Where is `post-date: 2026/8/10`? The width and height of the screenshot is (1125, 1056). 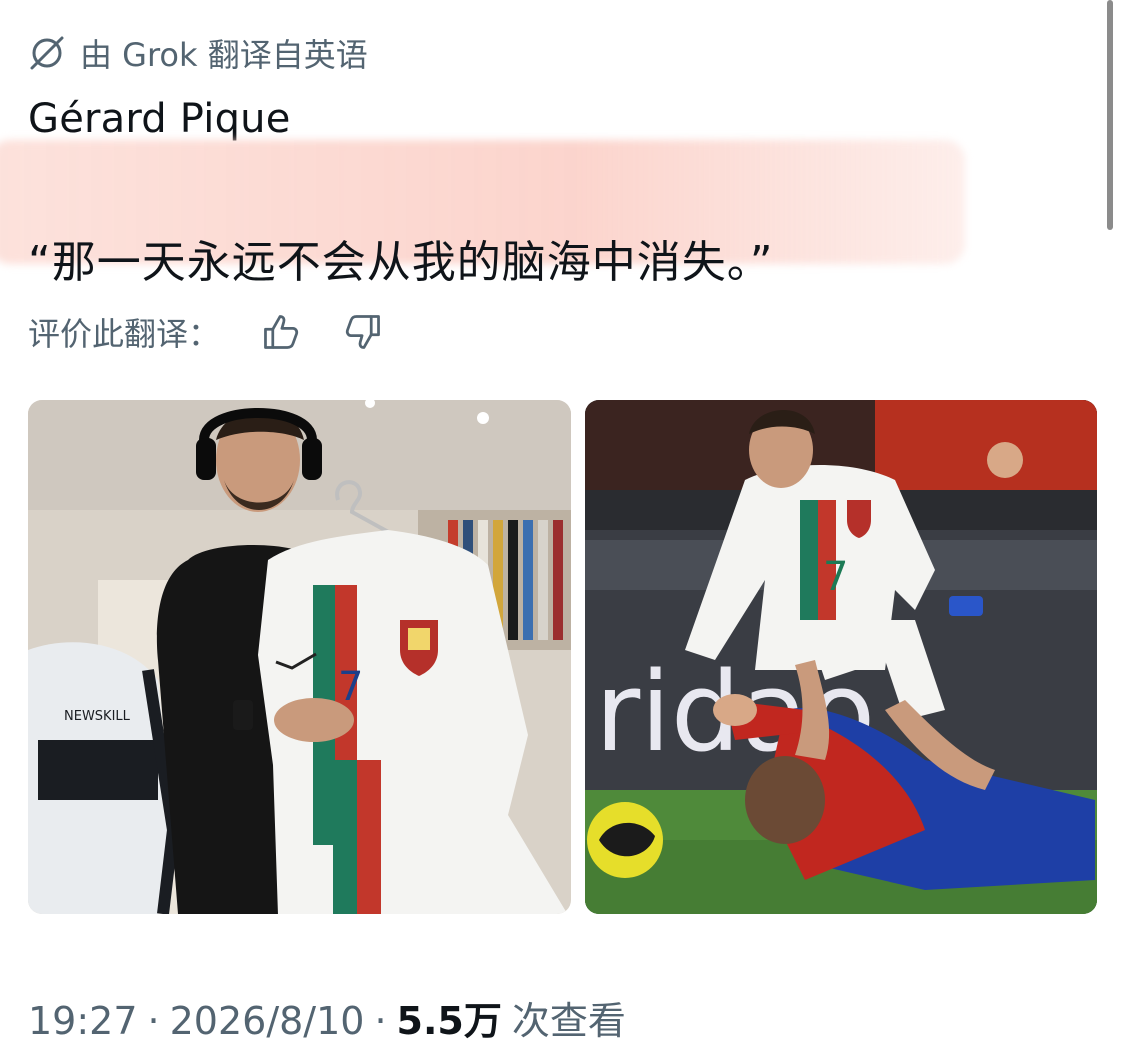
post-date: 2026/8/10 is located at coordinates (267, 1021).